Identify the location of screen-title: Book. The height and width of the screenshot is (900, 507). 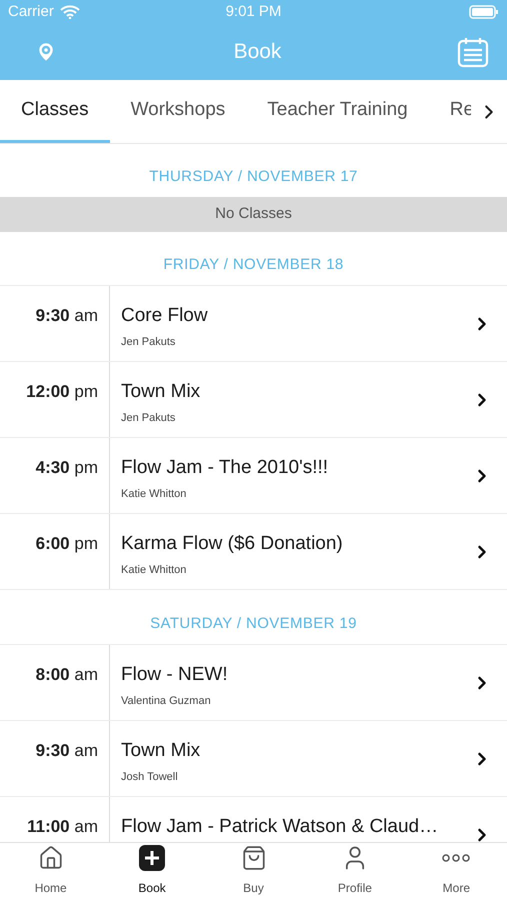
(258, 52).